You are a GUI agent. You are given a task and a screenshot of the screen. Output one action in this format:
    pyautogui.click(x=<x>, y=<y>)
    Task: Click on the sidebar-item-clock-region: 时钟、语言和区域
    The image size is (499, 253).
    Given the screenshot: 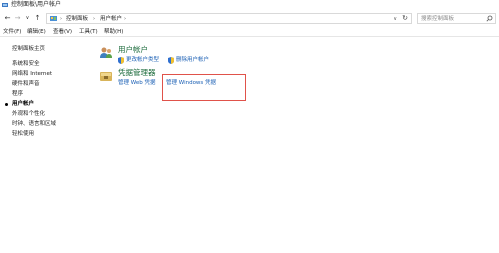 What is the action you would take?
    pyautogui.click(x=34, y=124)
    